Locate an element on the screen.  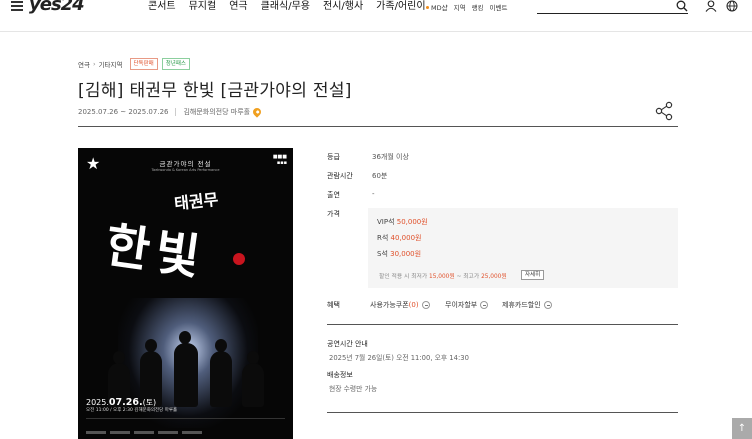
price-label: 가격 is located at coordinates (333, 214).